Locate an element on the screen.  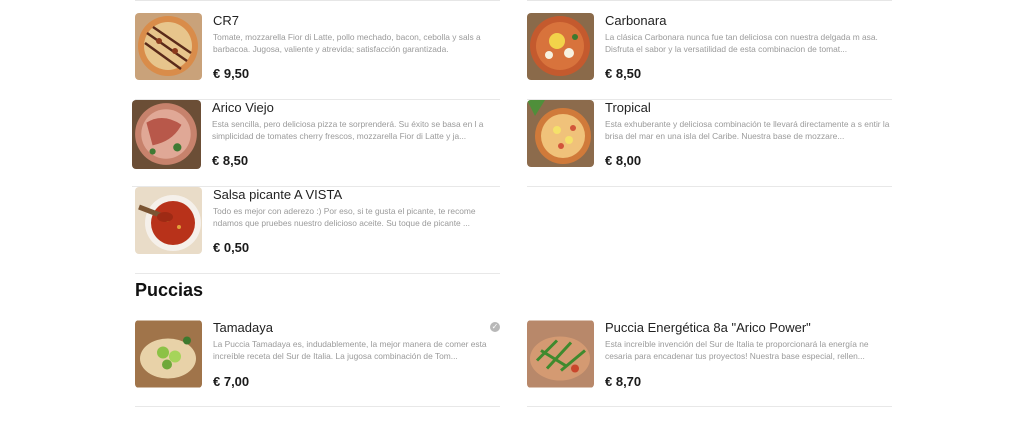
item-price: € 0,50 is located at coordinates (231, 247).